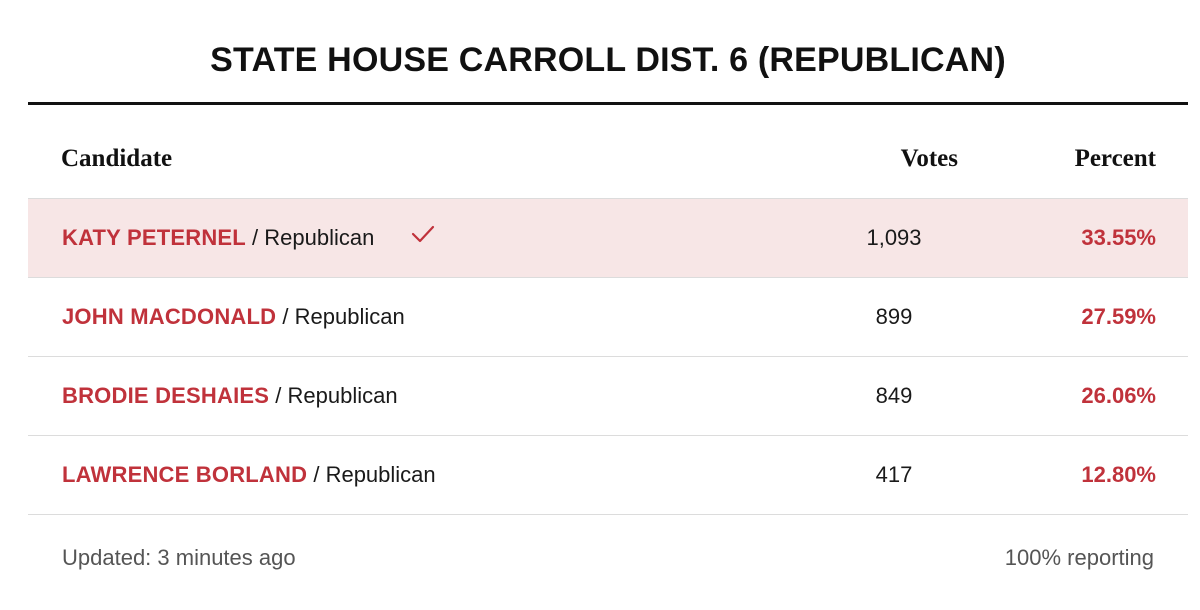  Describe the element at coordinates (1118, 237) in the screenshot. I see `percent-cell: 33.55%` at that location.